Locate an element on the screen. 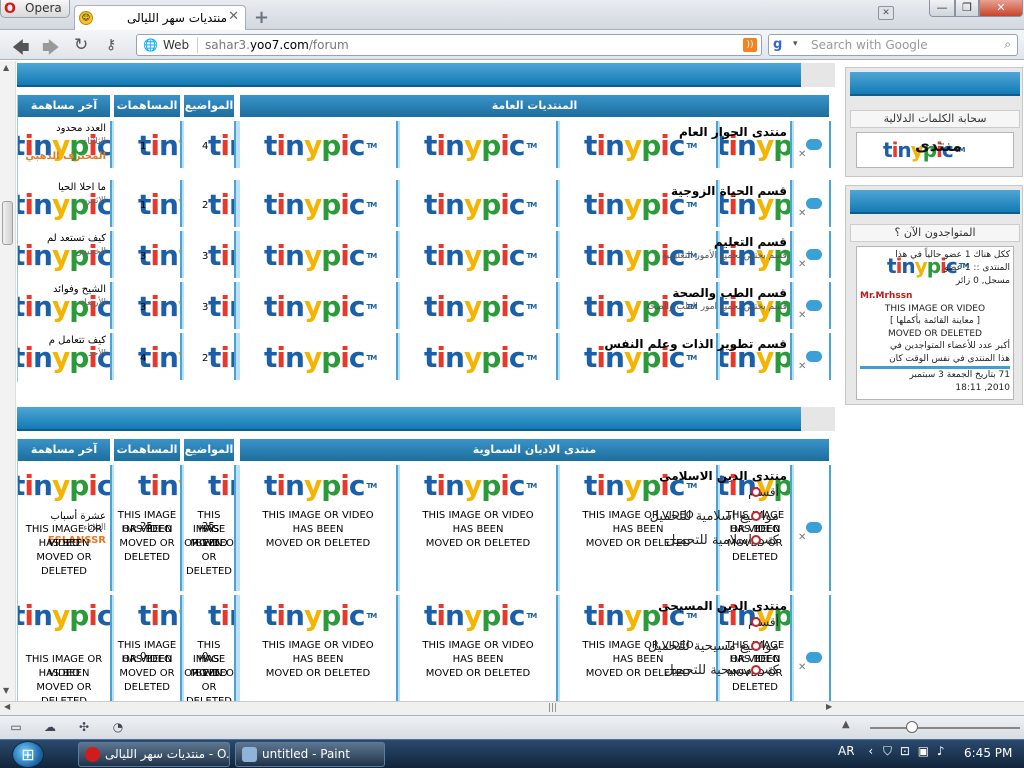 Image resolution: width=1024 pixels, height=768 pixels. header-last: آخر مساهمة is located at coordinates (65, 450).